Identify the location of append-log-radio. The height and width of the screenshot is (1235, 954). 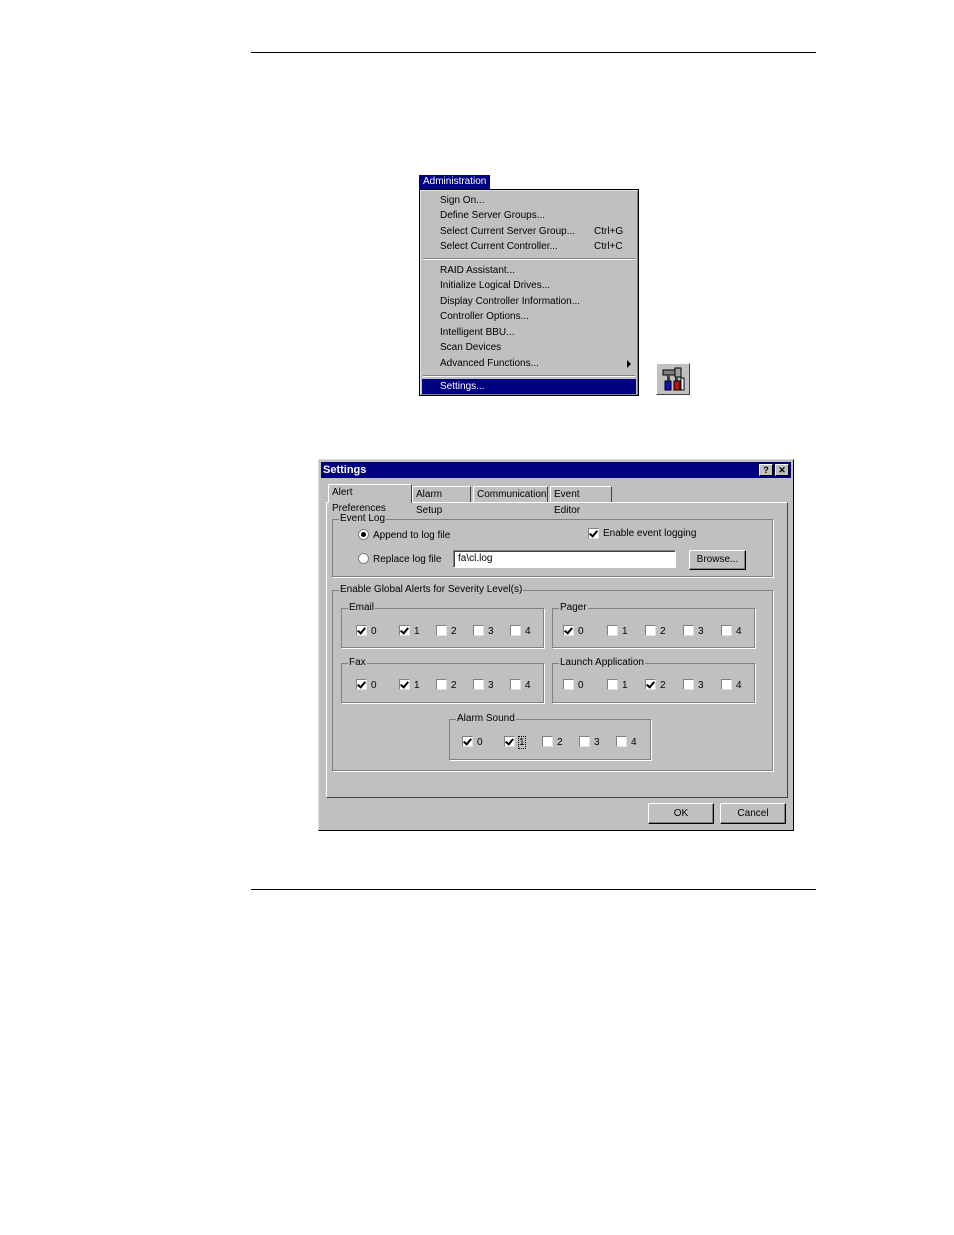
(363, 534).